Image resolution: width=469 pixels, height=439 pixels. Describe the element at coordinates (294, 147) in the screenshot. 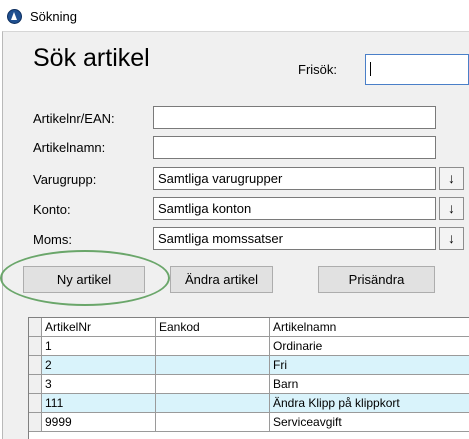

I see `name-input` at that location.